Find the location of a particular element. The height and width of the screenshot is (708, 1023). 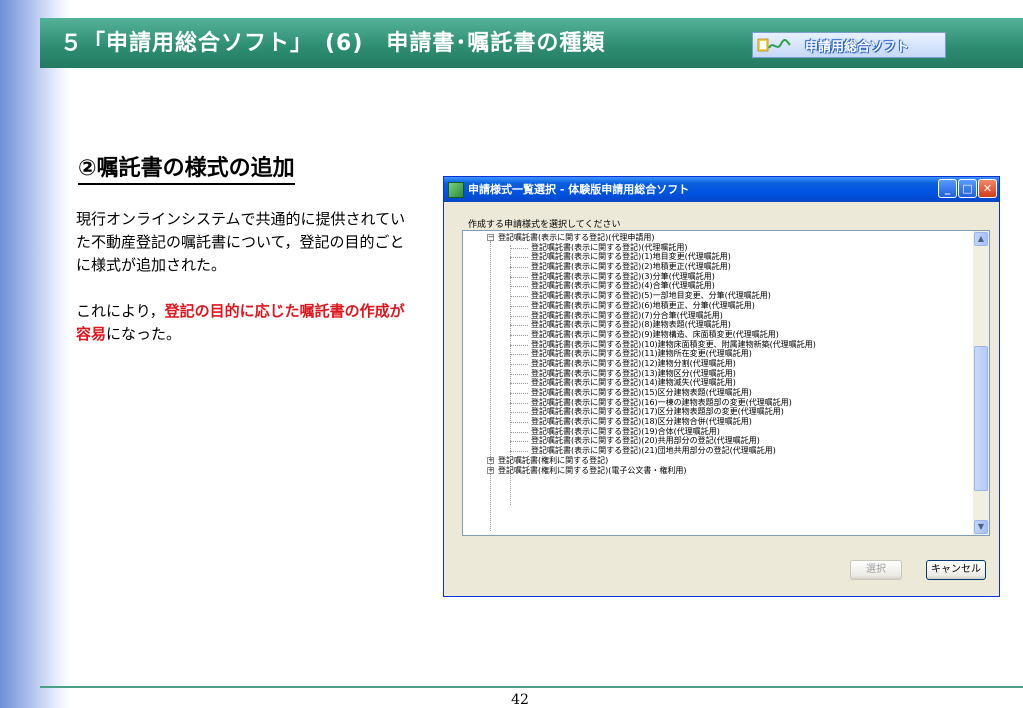

tree-item-label: 登記嘱託書(表示に関する登記)(1)地目変更(代理嘱託用) is located at coordinates (631, 257).